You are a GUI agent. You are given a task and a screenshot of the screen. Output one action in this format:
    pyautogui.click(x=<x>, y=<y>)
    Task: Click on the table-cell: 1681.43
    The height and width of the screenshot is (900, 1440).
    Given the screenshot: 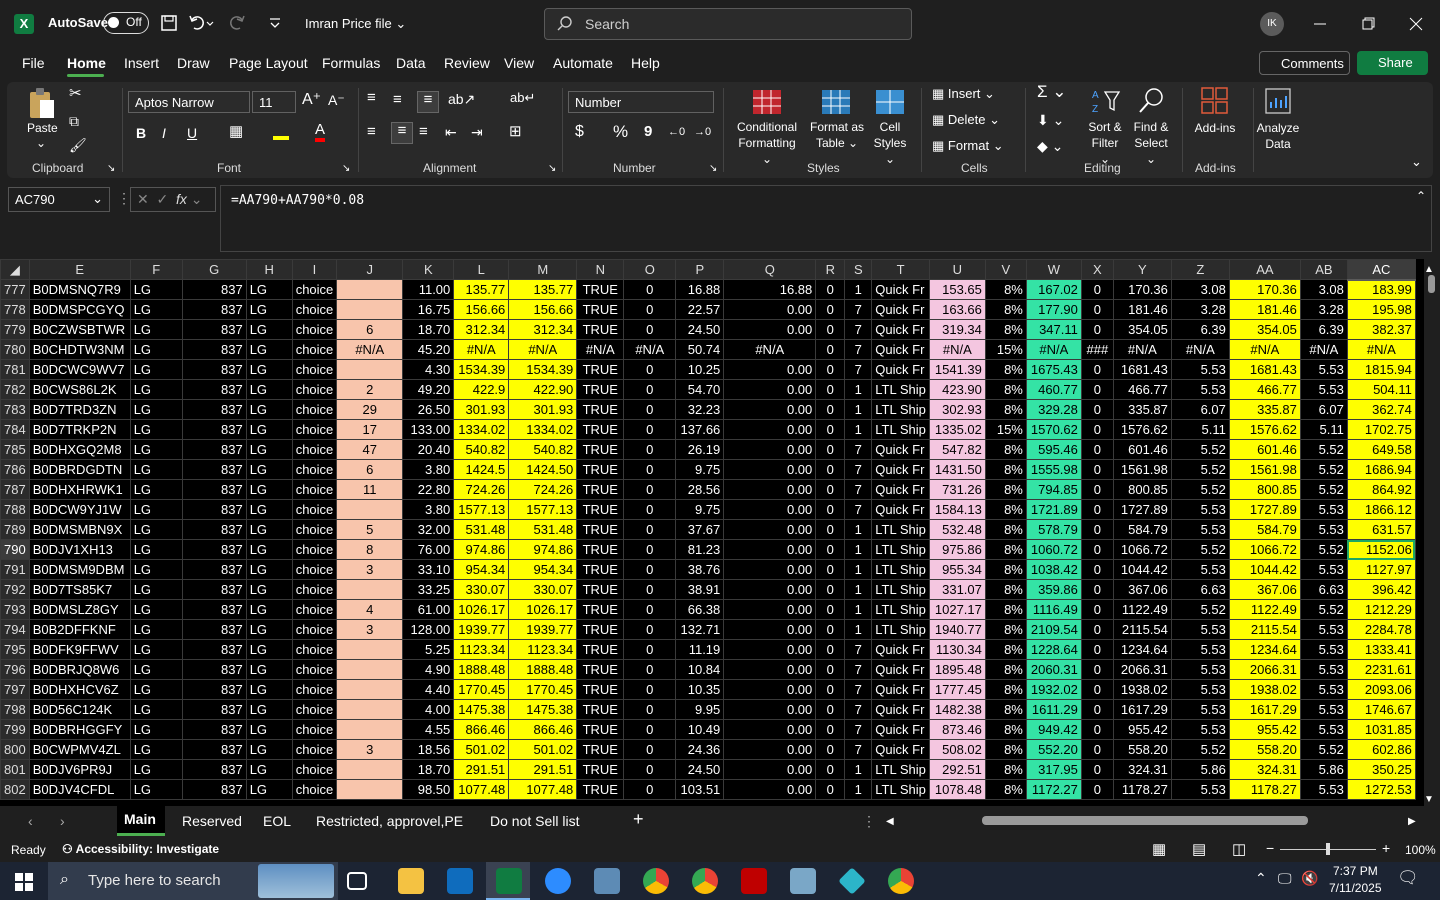 What is the action you would take?
    pyautogui.click(x=1142, y=369)
    